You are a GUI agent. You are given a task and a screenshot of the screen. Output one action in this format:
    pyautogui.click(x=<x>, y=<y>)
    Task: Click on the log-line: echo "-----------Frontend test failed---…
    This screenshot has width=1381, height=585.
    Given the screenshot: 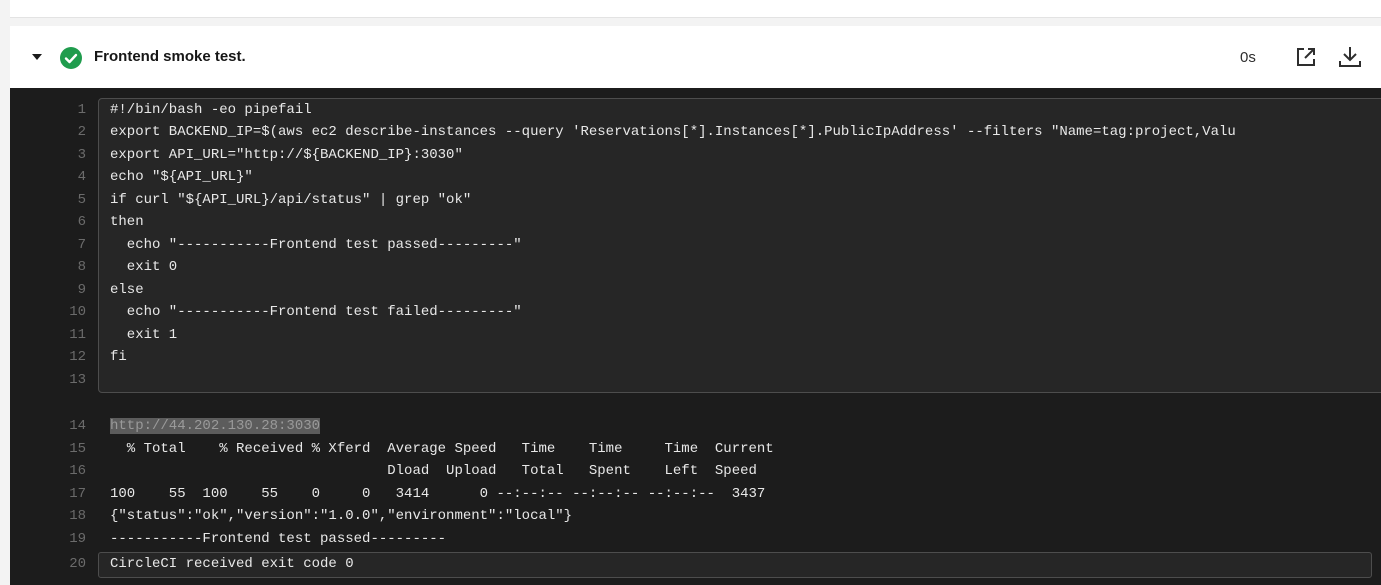 What is the action you would take?
    pyautogui.click(x=316, y=312)
    